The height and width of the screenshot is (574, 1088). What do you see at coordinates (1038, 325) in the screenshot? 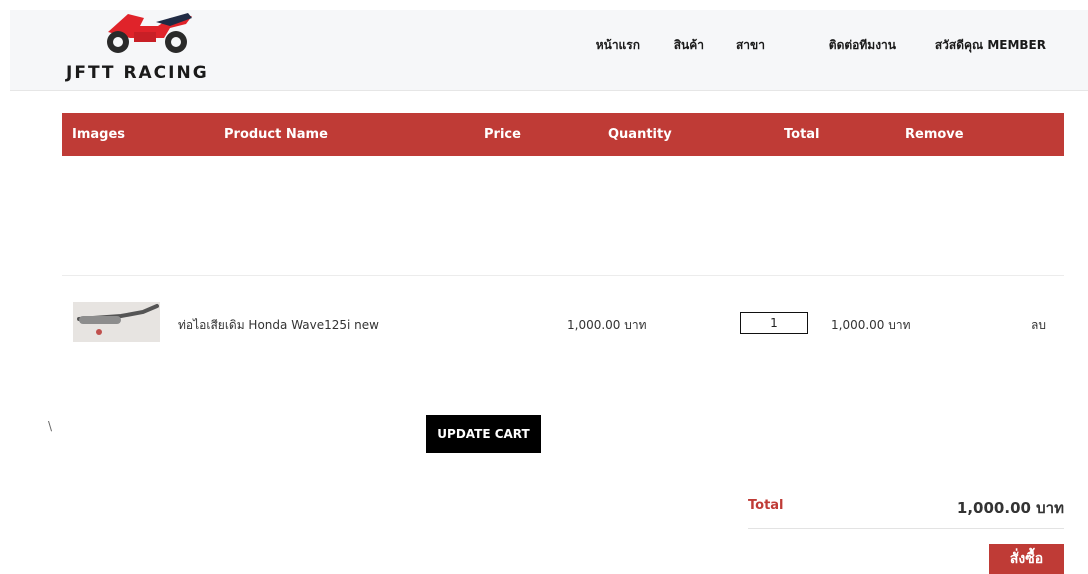
I see `remove-link: ลบ` at bounding box center [1038, 325].